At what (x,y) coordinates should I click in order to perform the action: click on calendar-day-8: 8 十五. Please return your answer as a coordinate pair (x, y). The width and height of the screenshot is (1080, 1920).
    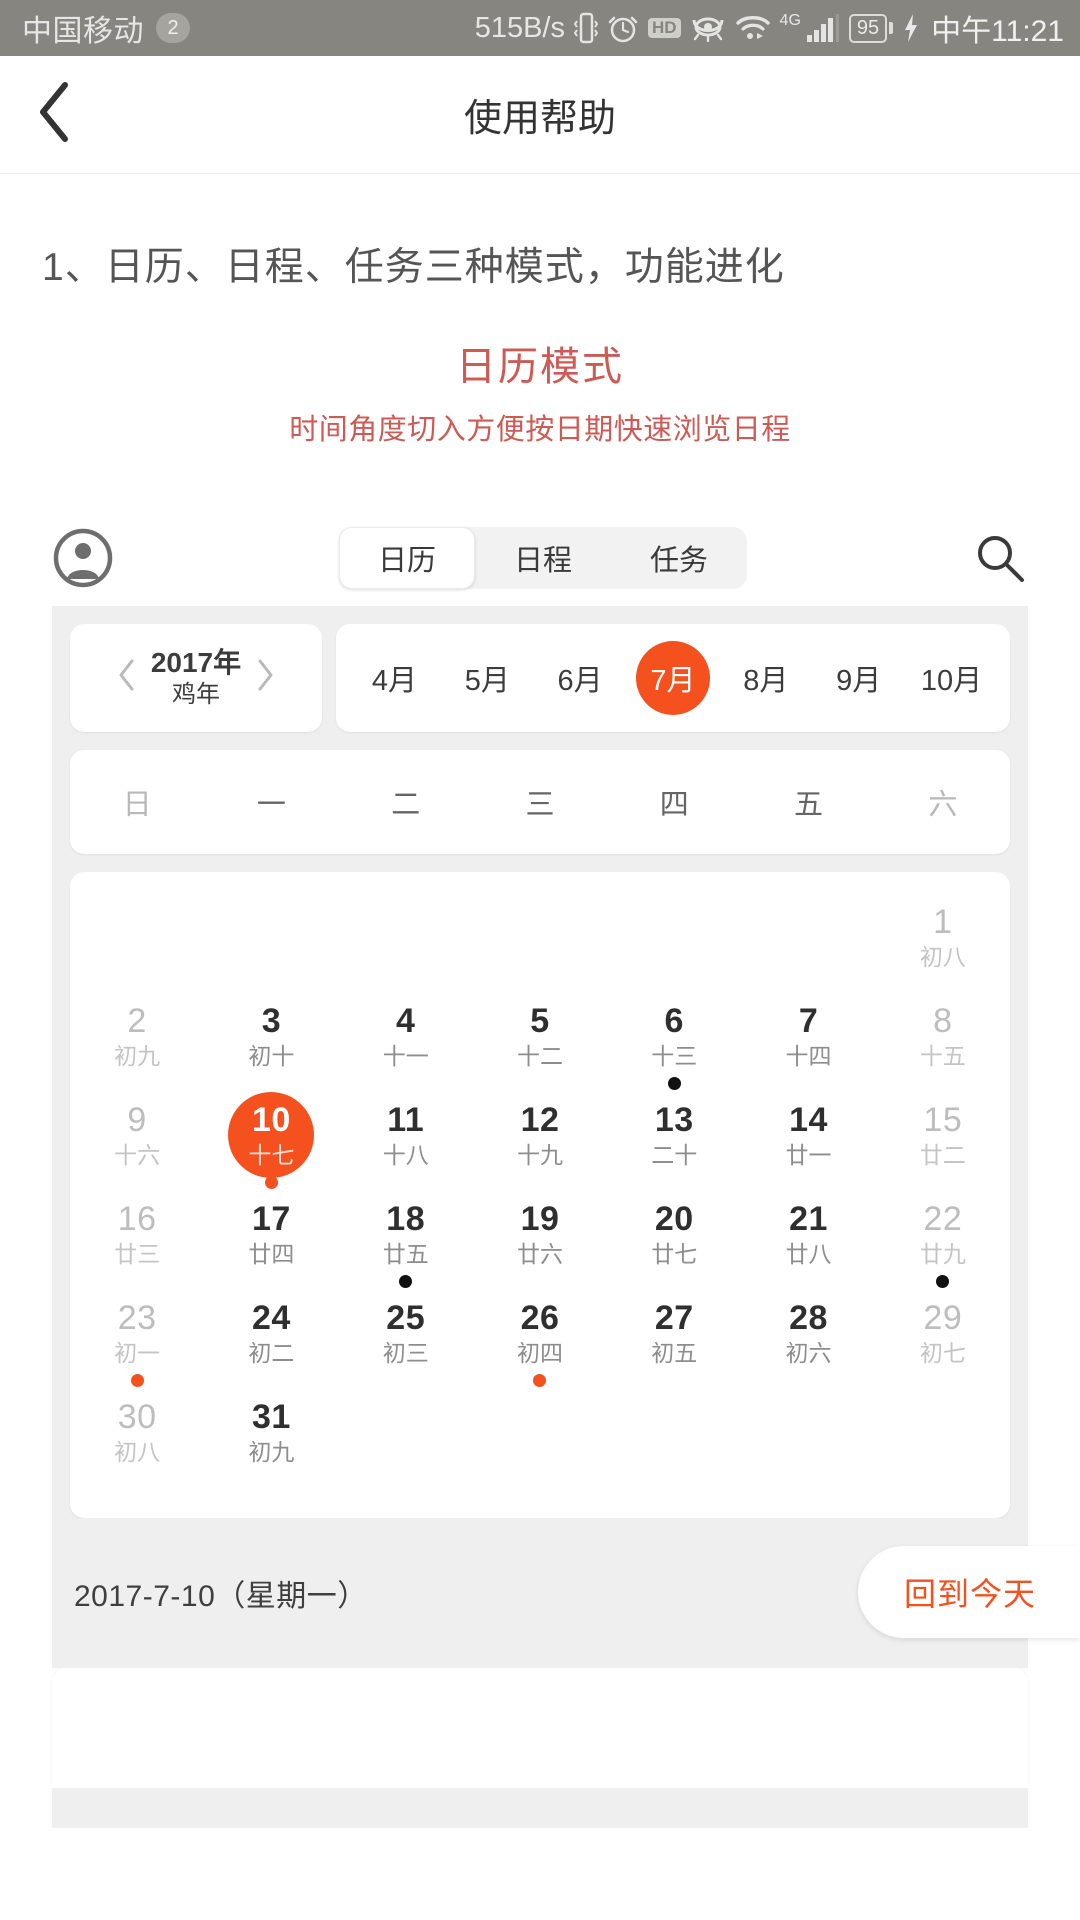
    Looking at the image, I should click on (943, 1042).